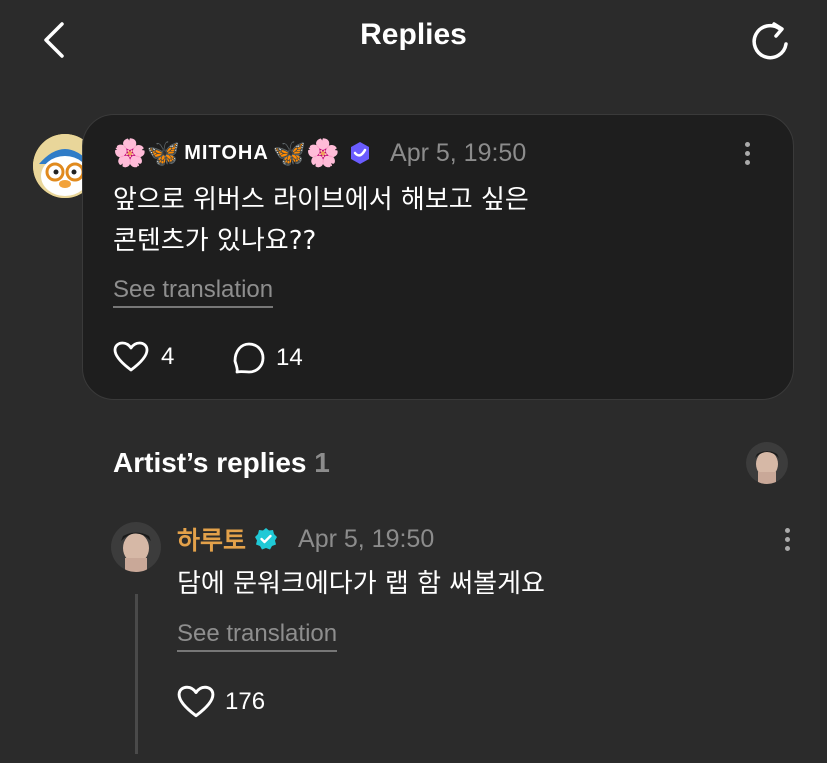  What do you see at coordinates (245, 701) in the screenshot?
I see `reply-like-count: 176` at bounding box center [245, 701].